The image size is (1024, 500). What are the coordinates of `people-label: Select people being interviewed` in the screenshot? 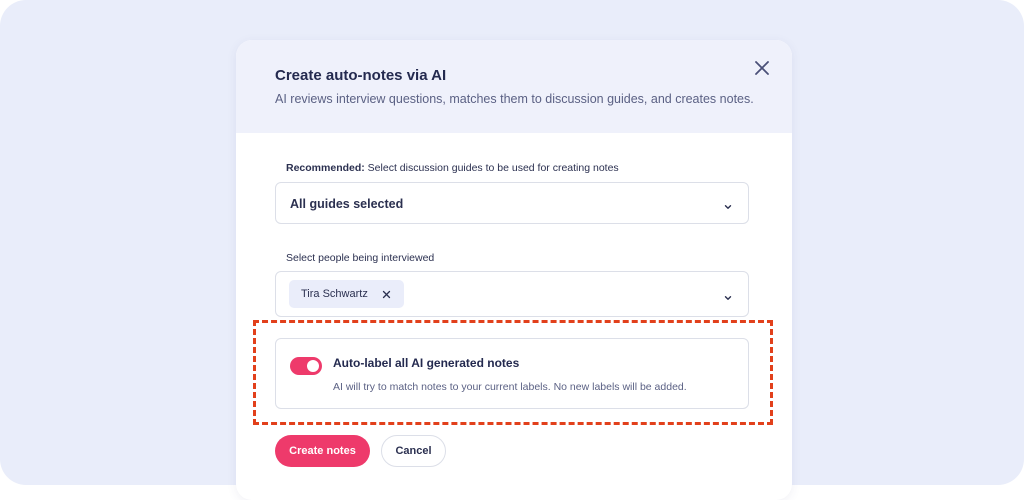 It's located at (360, 258).